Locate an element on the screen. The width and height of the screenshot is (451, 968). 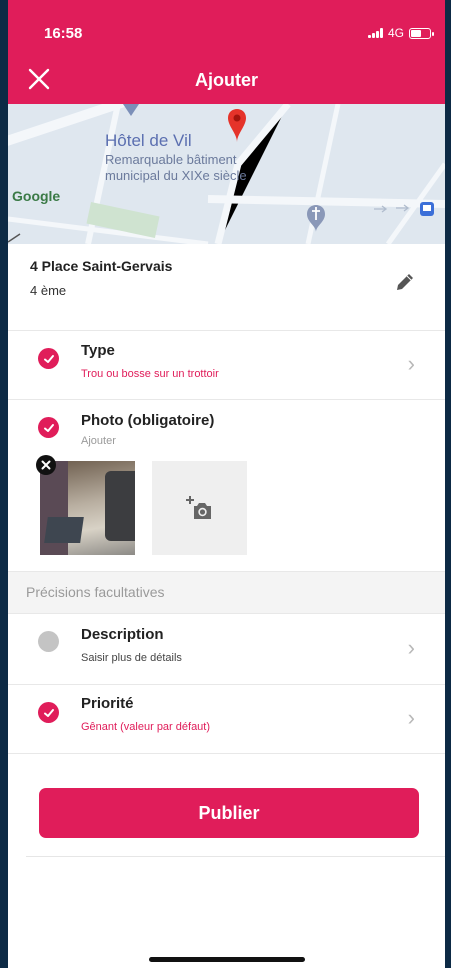
type-title: Type is located at coordinates (98, 350).